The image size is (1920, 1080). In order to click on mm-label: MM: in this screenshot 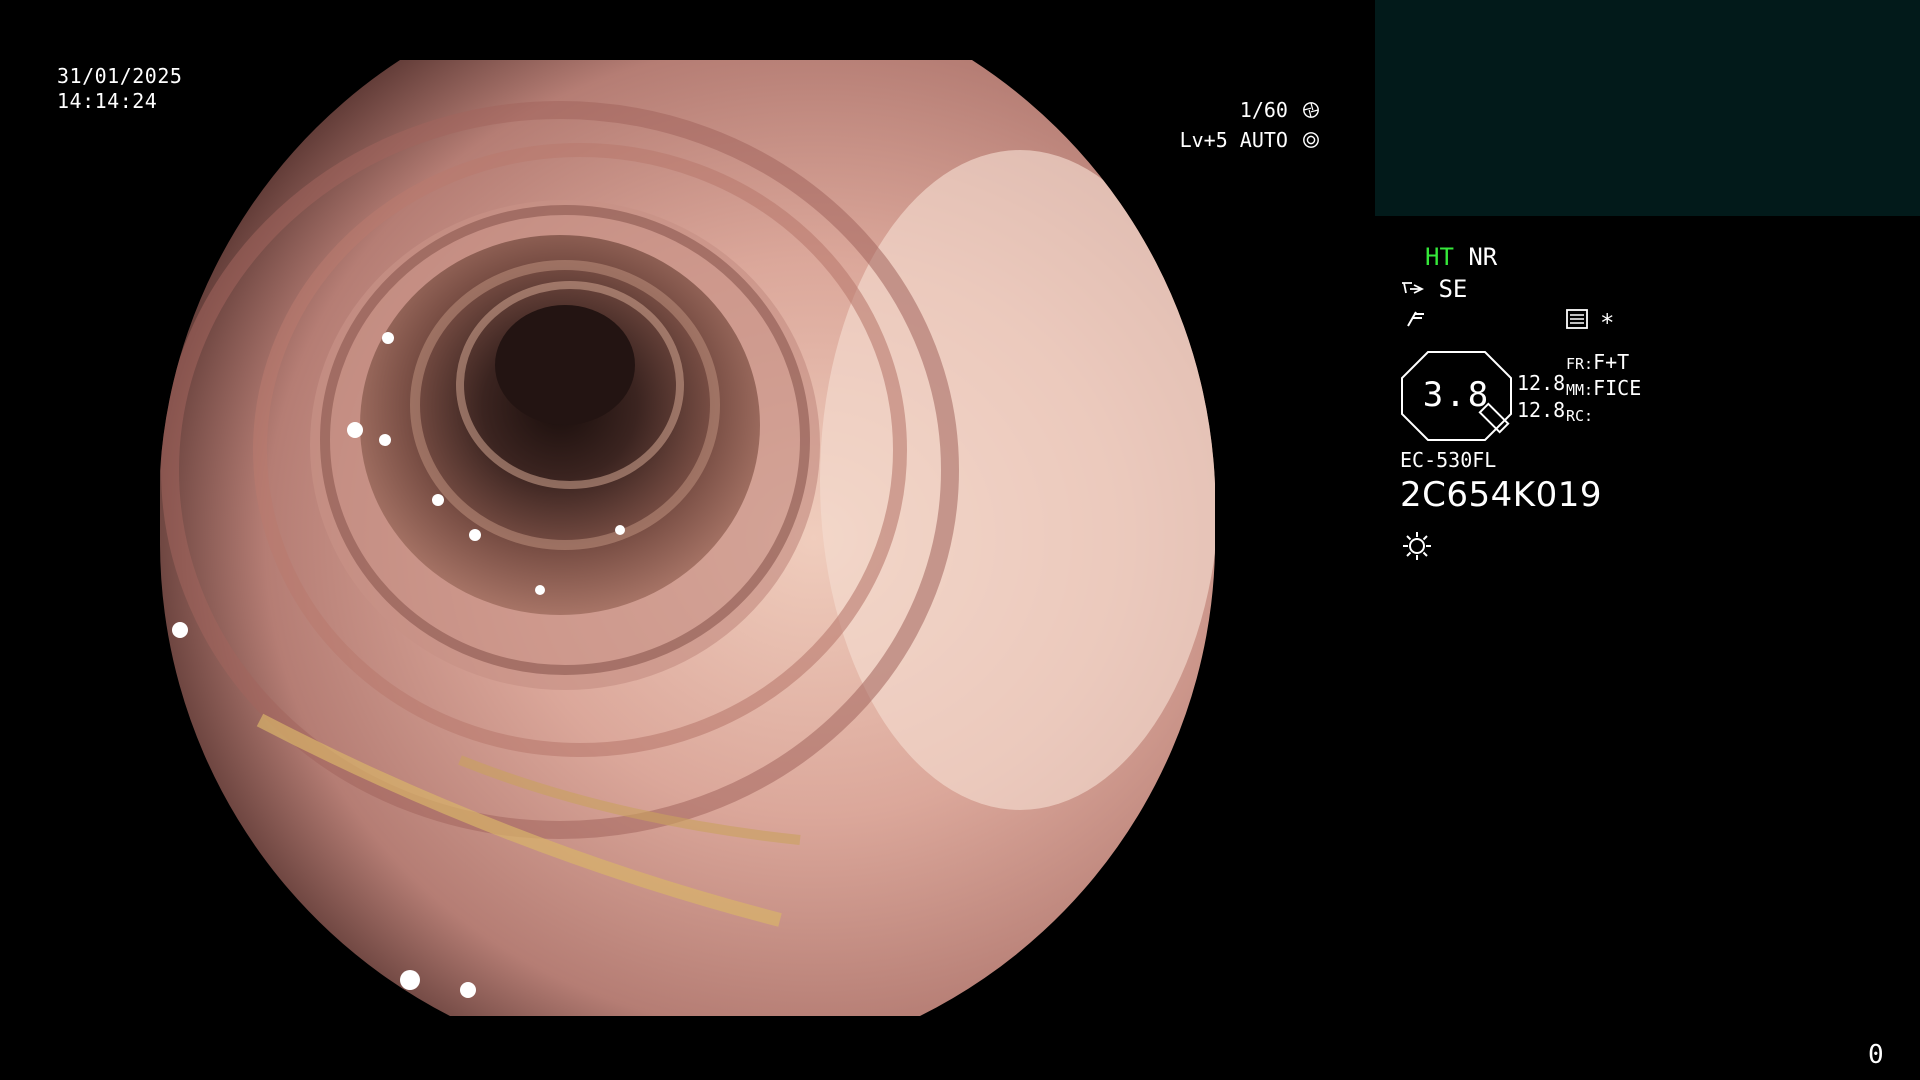, I will do `click(1580, 390)`.